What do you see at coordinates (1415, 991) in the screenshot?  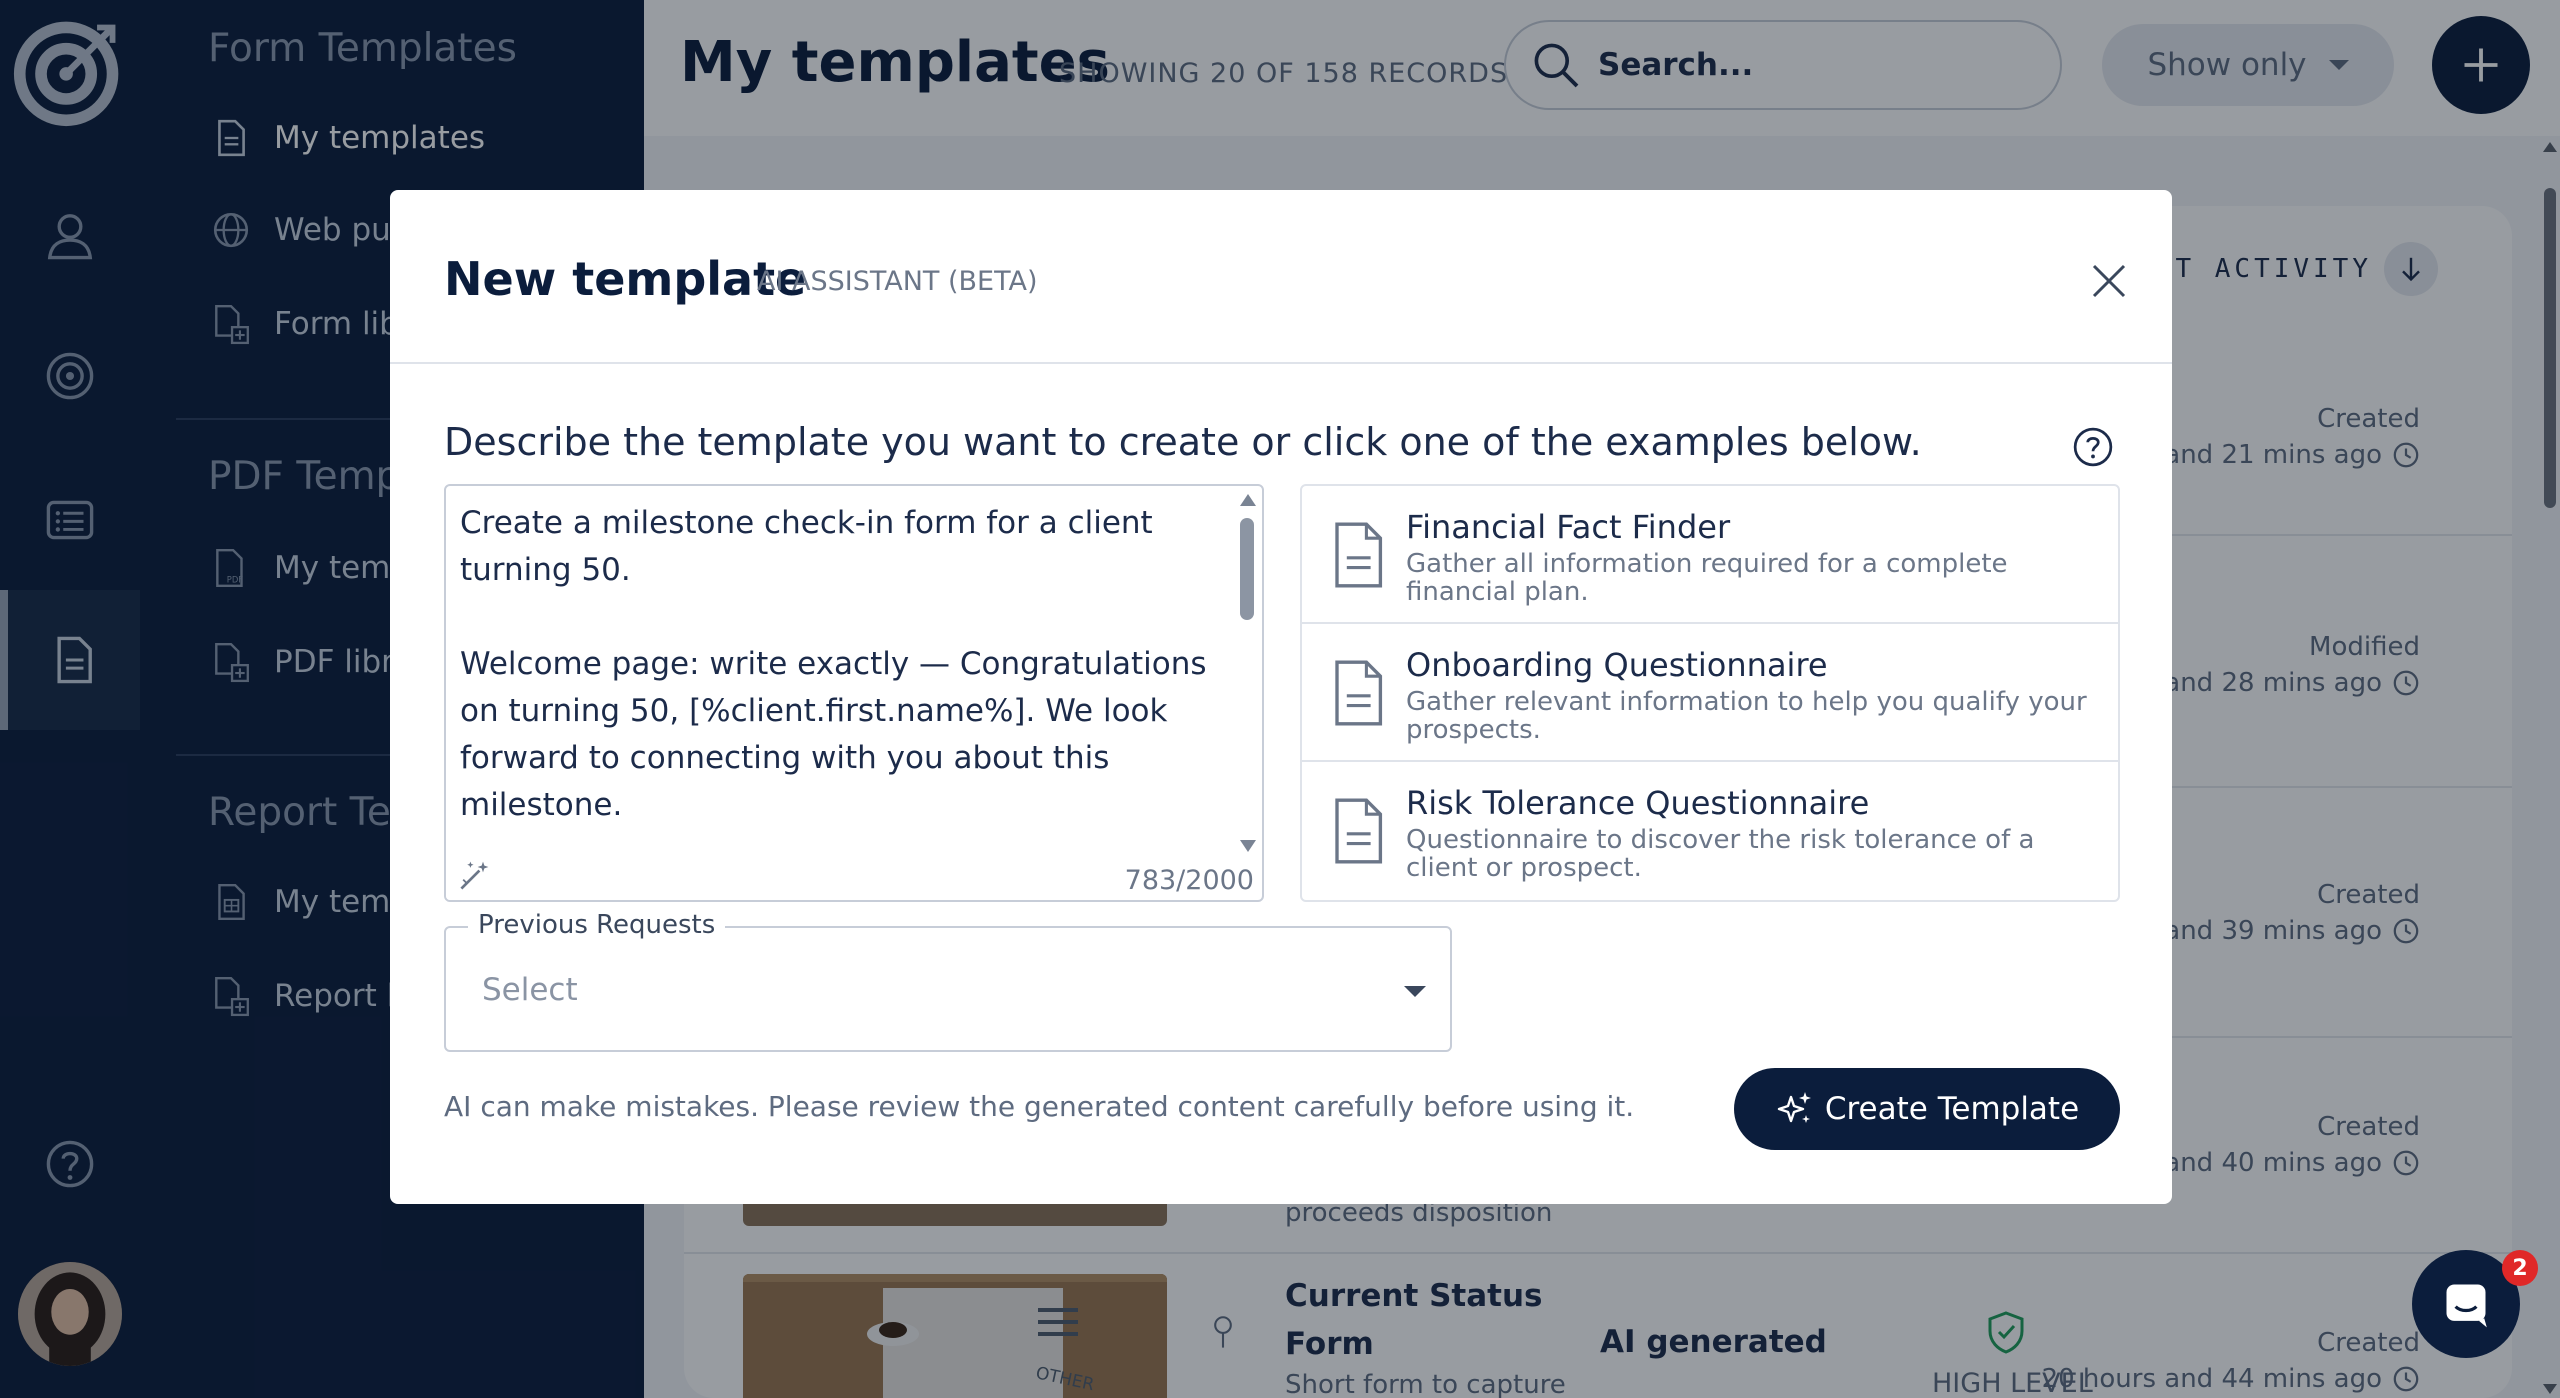 I see `caret-down-icon` at bounding box center [1415, 991].